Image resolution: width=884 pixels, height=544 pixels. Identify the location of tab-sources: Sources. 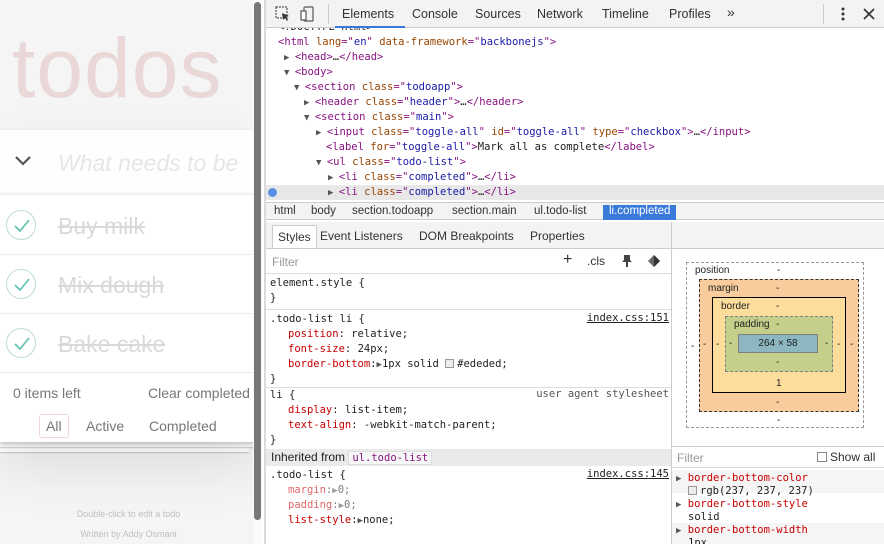
(498, 14).